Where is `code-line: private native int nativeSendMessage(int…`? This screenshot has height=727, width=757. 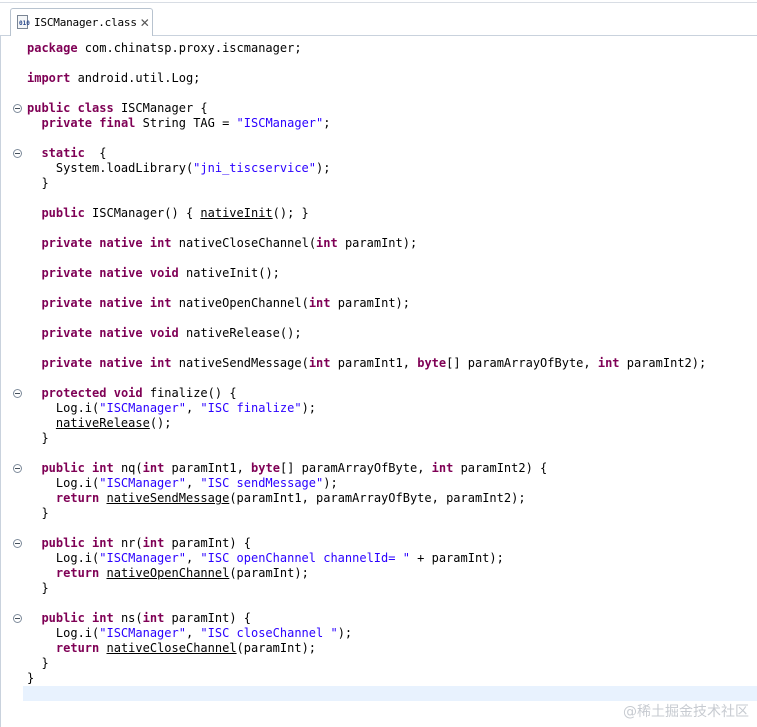
code-line: private native int nativeSendMessage(int… is located at coordinates (392, 363).